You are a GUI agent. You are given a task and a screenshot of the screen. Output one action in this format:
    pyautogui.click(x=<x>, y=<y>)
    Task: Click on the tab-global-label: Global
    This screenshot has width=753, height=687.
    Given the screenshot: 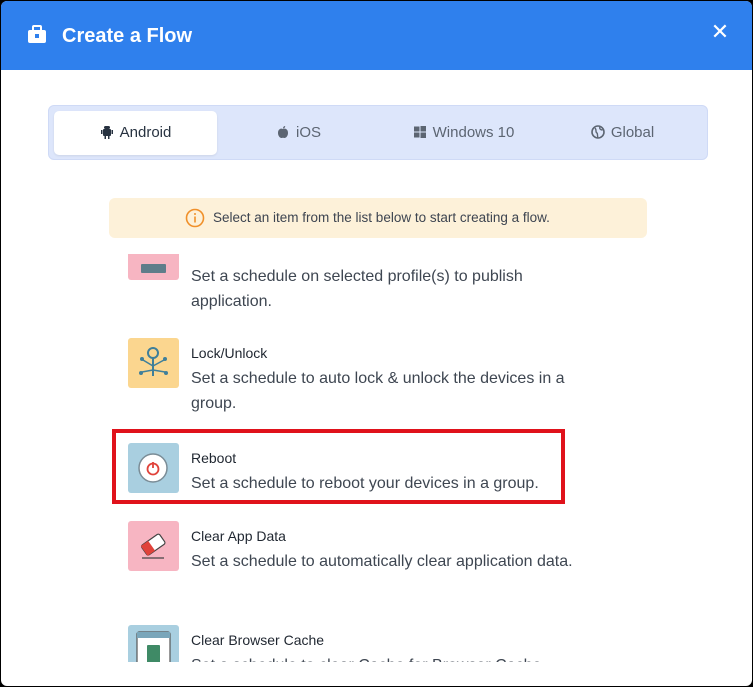 What is the action you would take?
    pyautogui.click(x=632, y=132)
    